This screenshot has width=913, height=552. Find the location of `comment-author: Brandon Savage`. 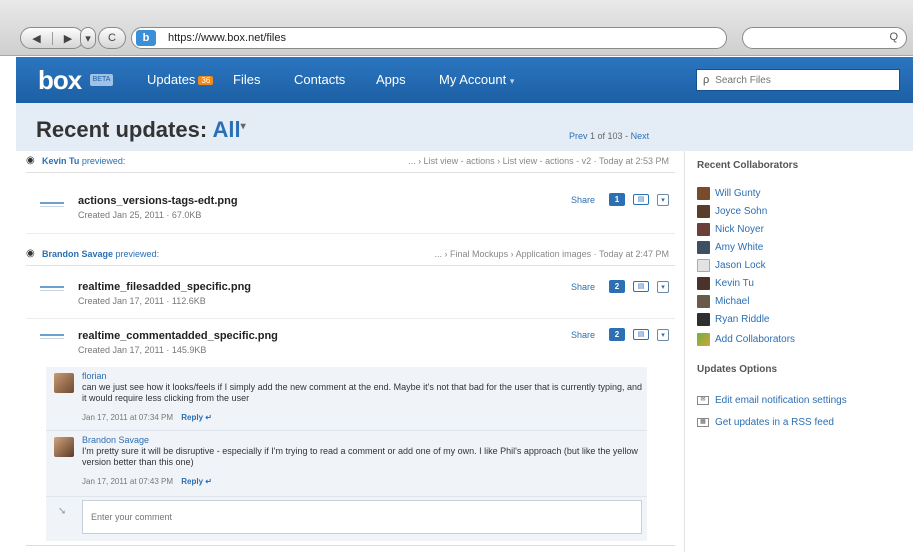

comment-author: Brandon Savage is located at coordinates (115, 440).